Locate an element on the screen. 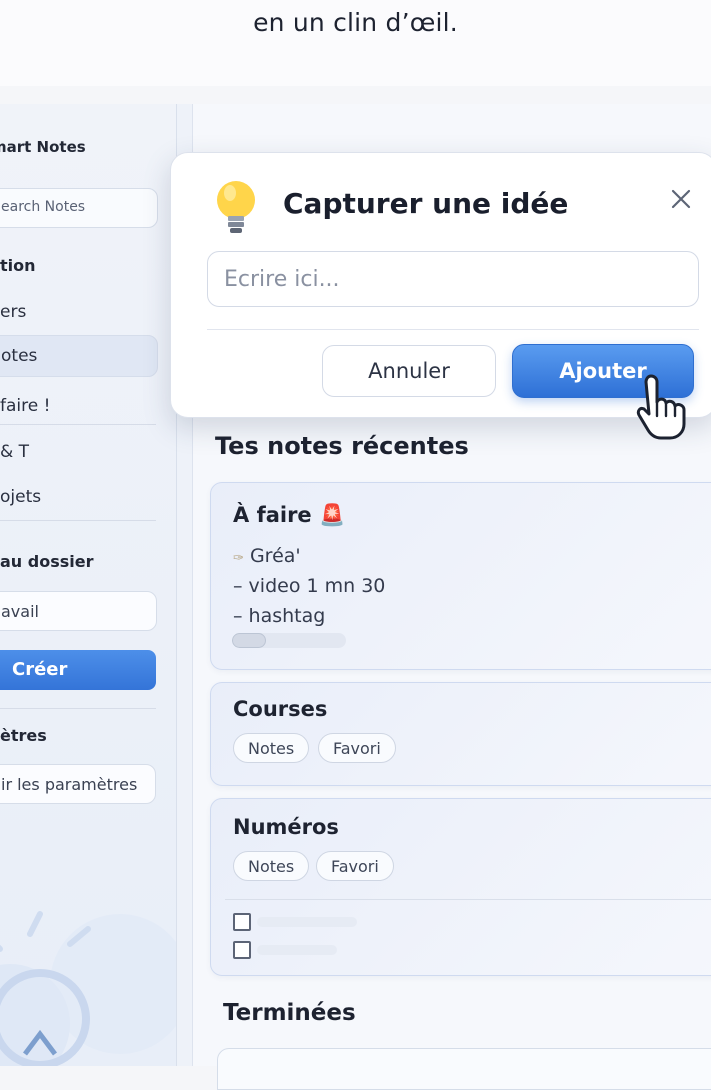 The height and width of the screenshot is (1090, 711). settings-button: ir les paramètres is located at coordinates (78, 784).